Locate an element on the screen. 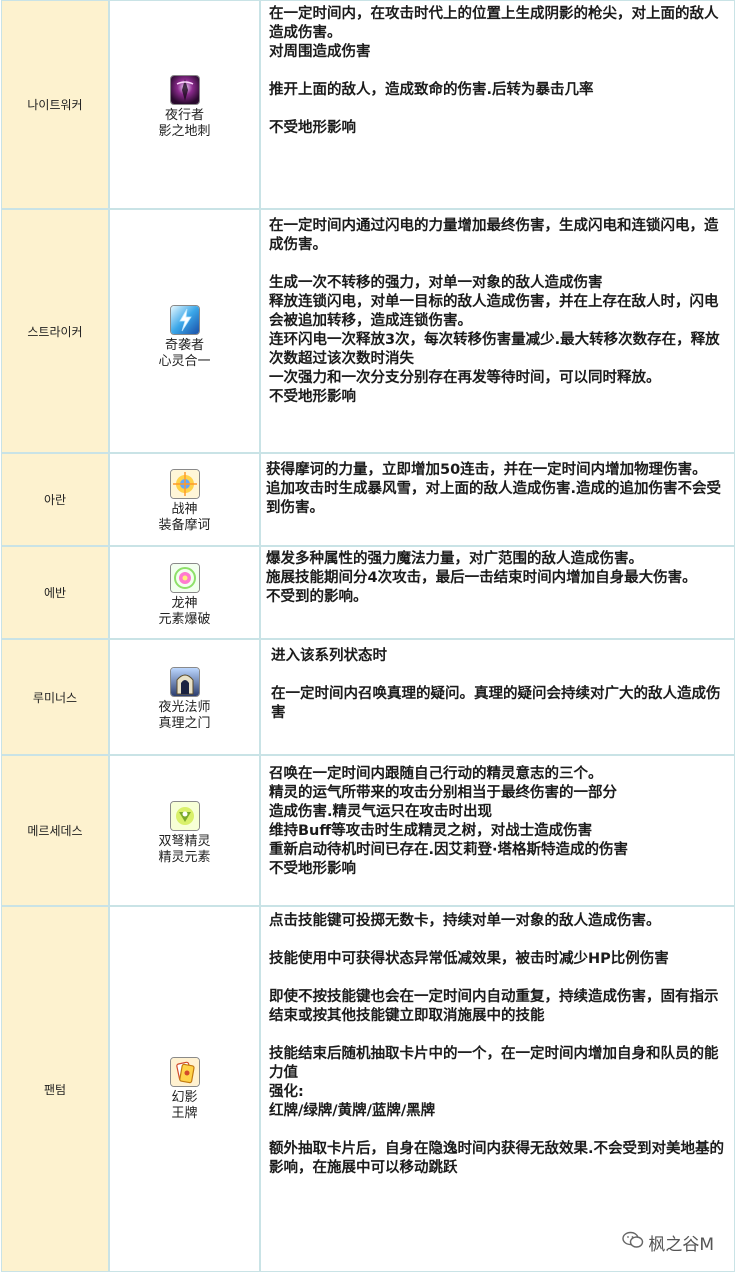 This screenshot has height=1274, width=736. skill-name: 元素爆破 is located at coordinates (184, 619).